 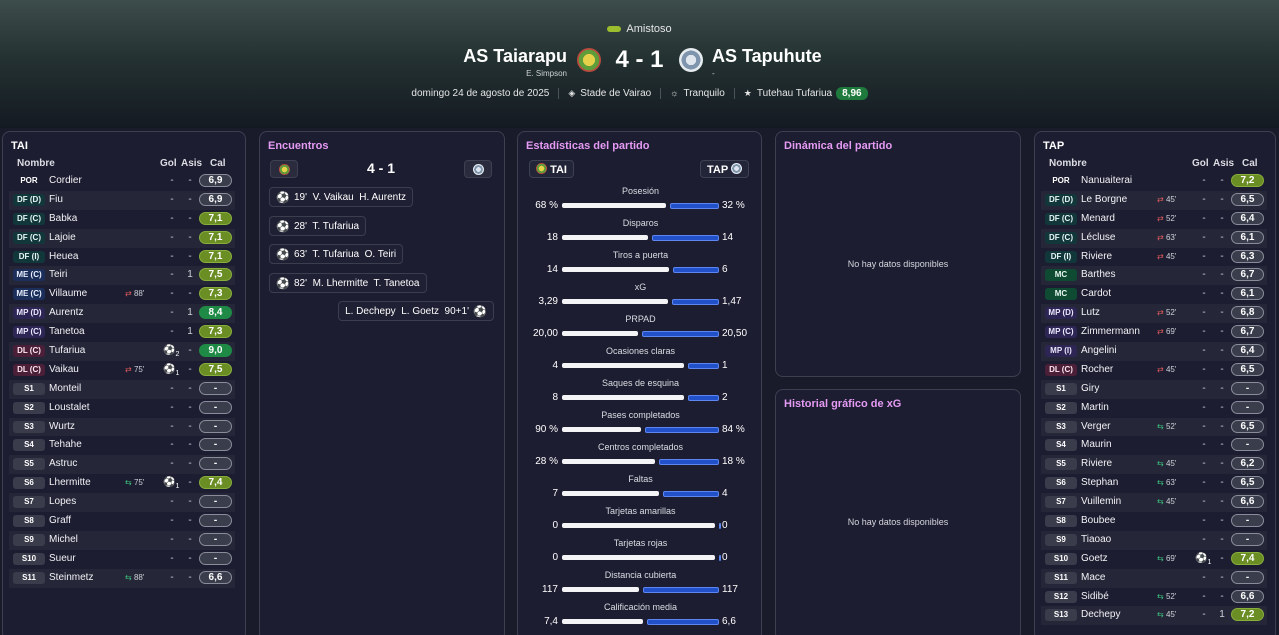 I want to click on player-name: Wurtz, so click(x=62, y=426).